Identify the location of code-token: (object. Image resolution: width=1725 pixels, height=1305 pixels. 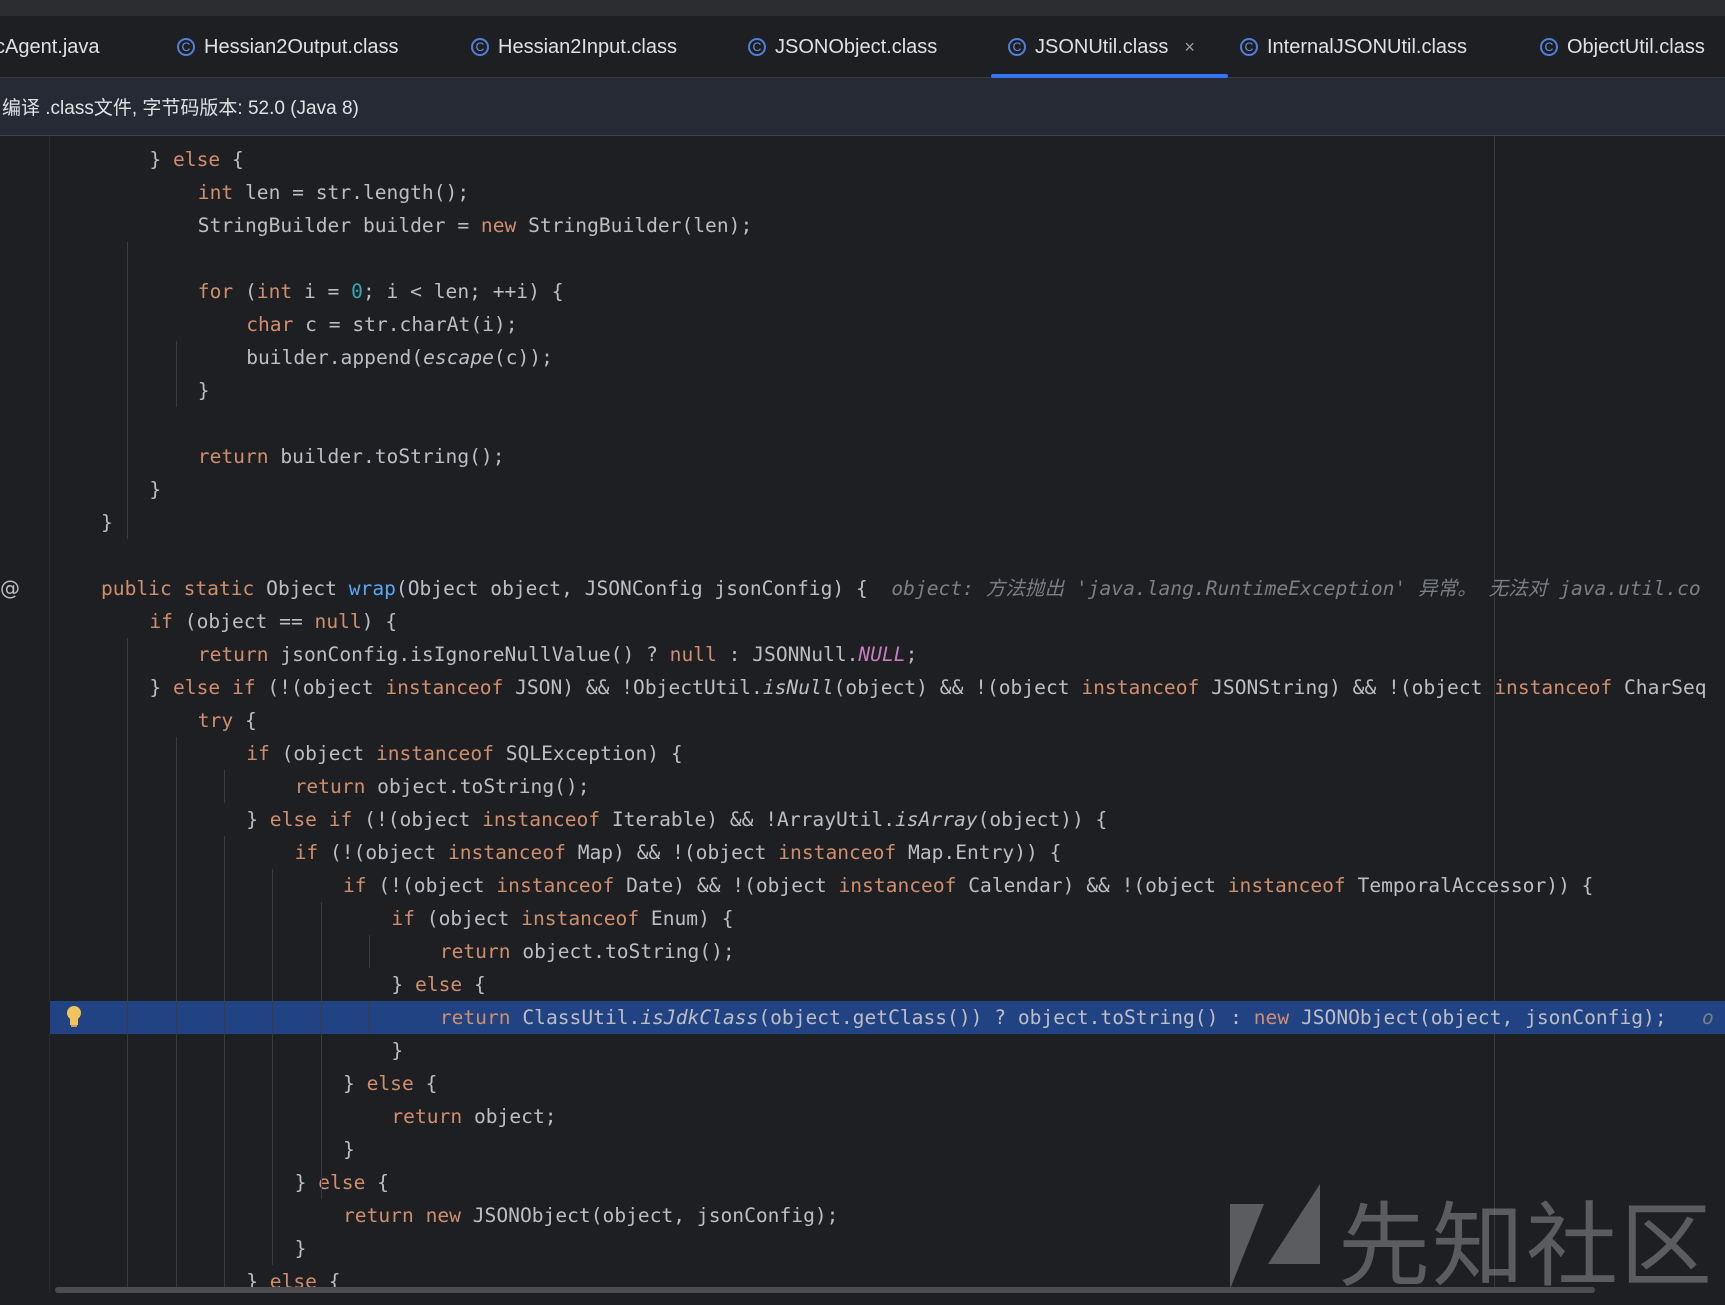
(322, 753).